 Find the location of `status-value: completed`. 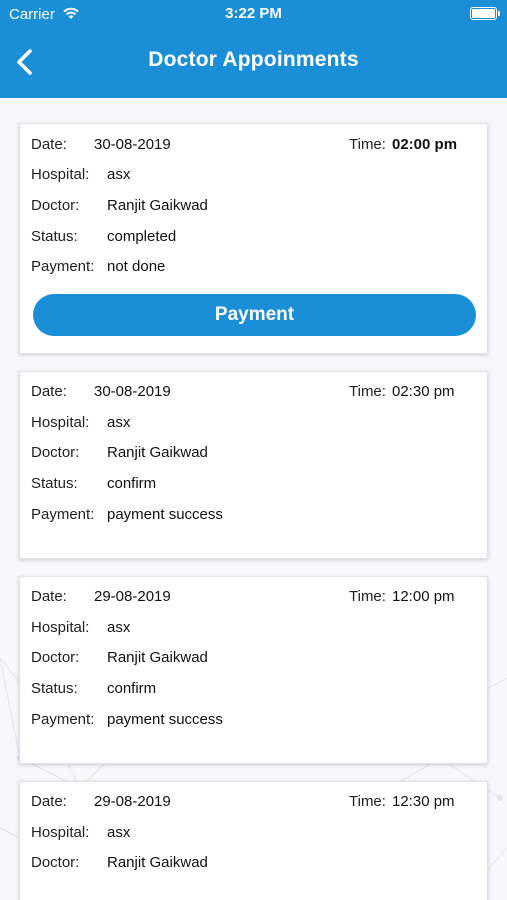

status-value: completed is located at coordinates (142, 236).